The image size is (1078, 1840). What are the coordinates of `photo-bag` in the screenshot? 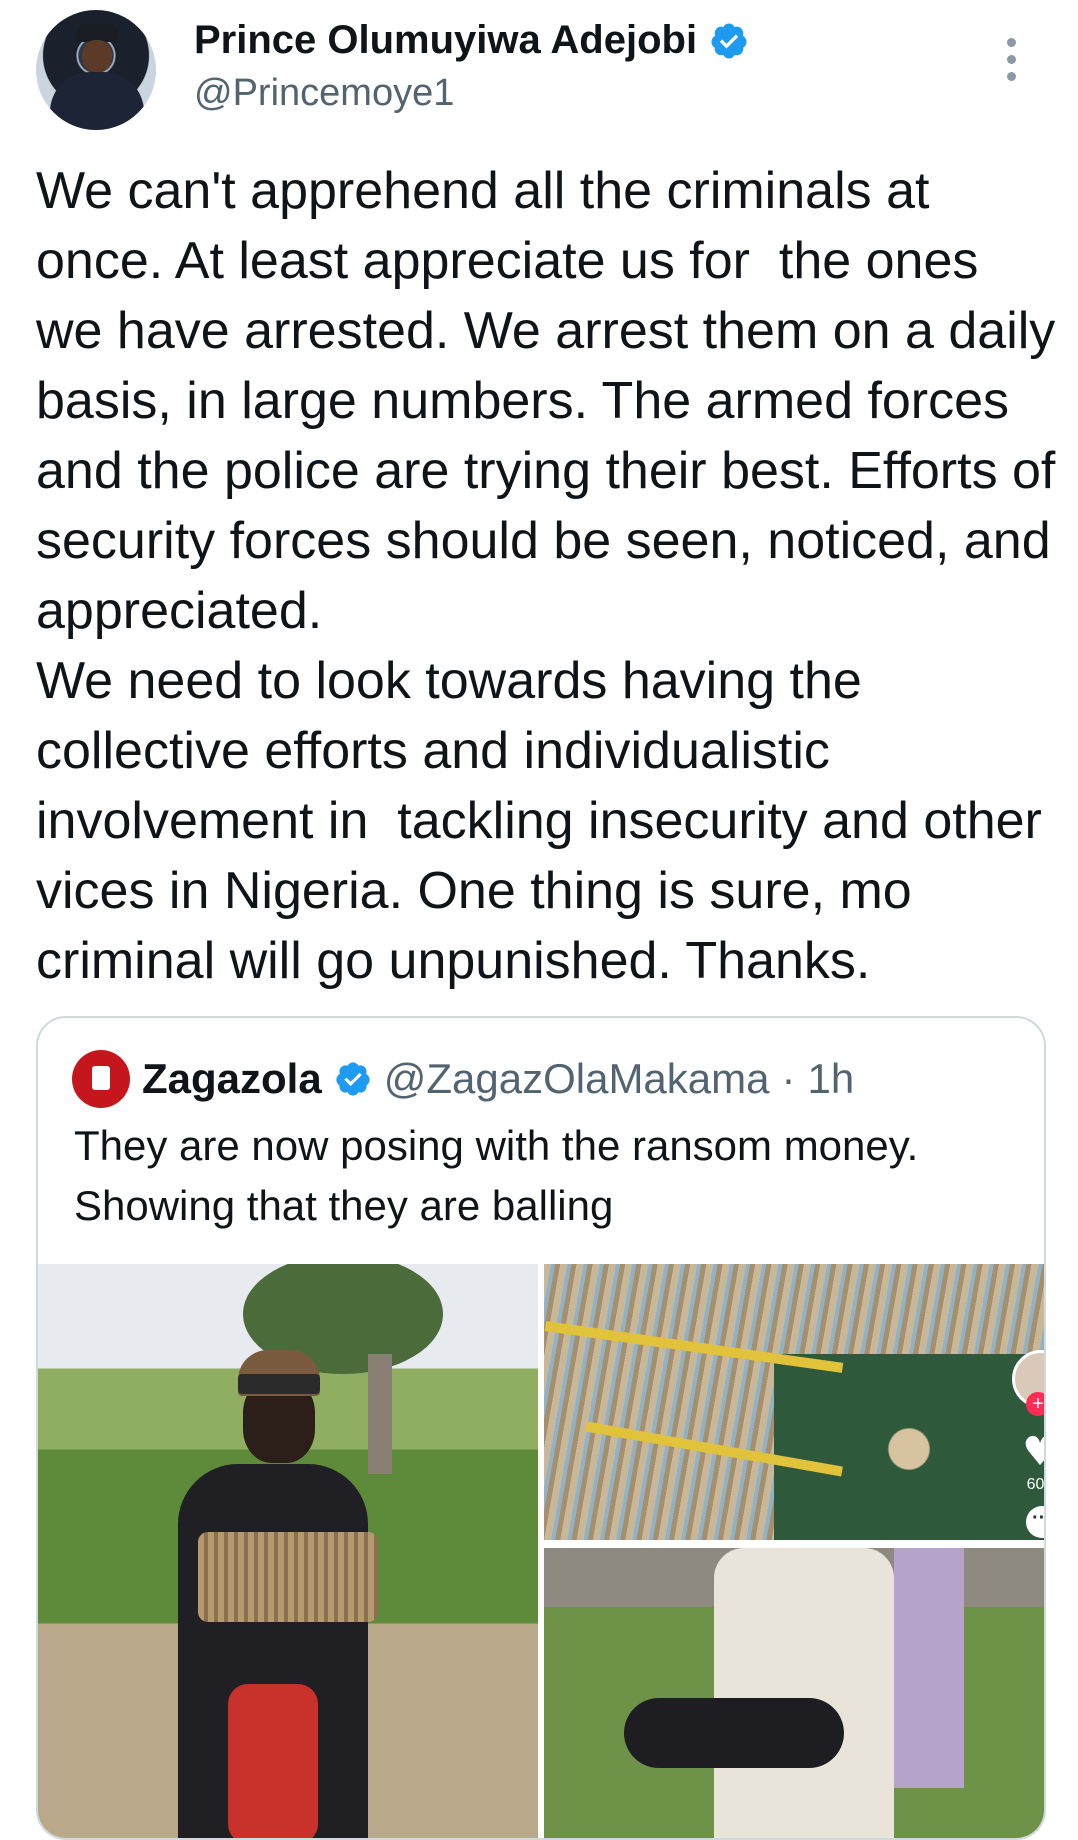 It's located at (273, 1761).